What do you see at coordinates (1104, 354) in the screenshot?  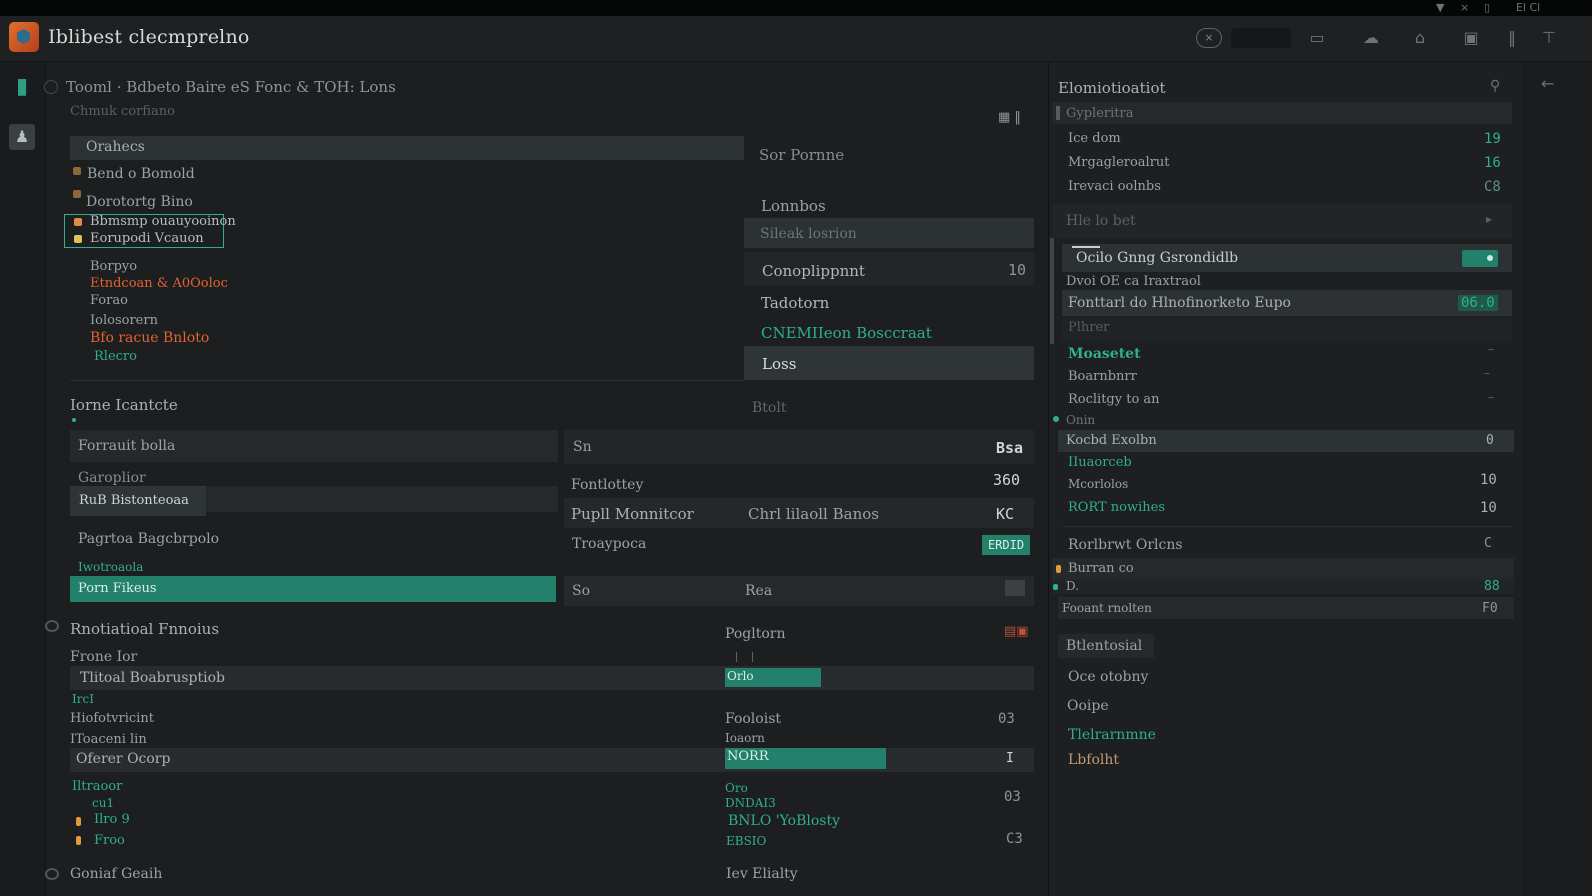 I see `panel-row: Moasetet` at bounding box center [1104, 354].